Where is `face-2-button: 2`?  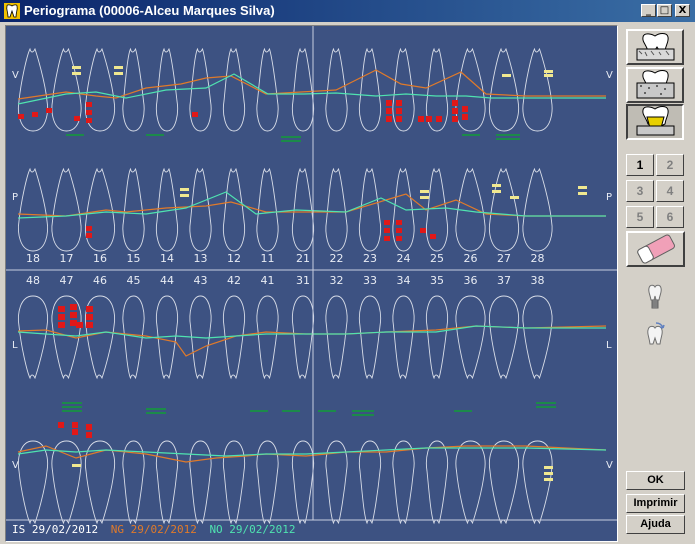 face-2-button: 2 is located at coordinates (670, 165).